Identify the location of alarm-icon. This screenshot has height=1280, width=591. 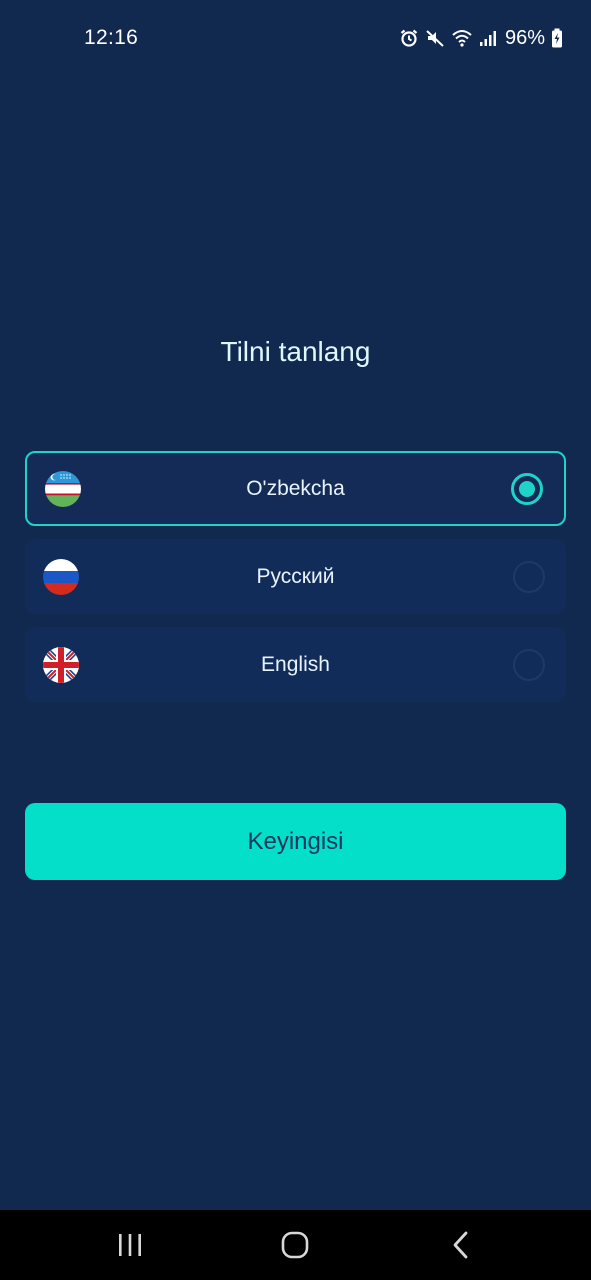
(409, 38).